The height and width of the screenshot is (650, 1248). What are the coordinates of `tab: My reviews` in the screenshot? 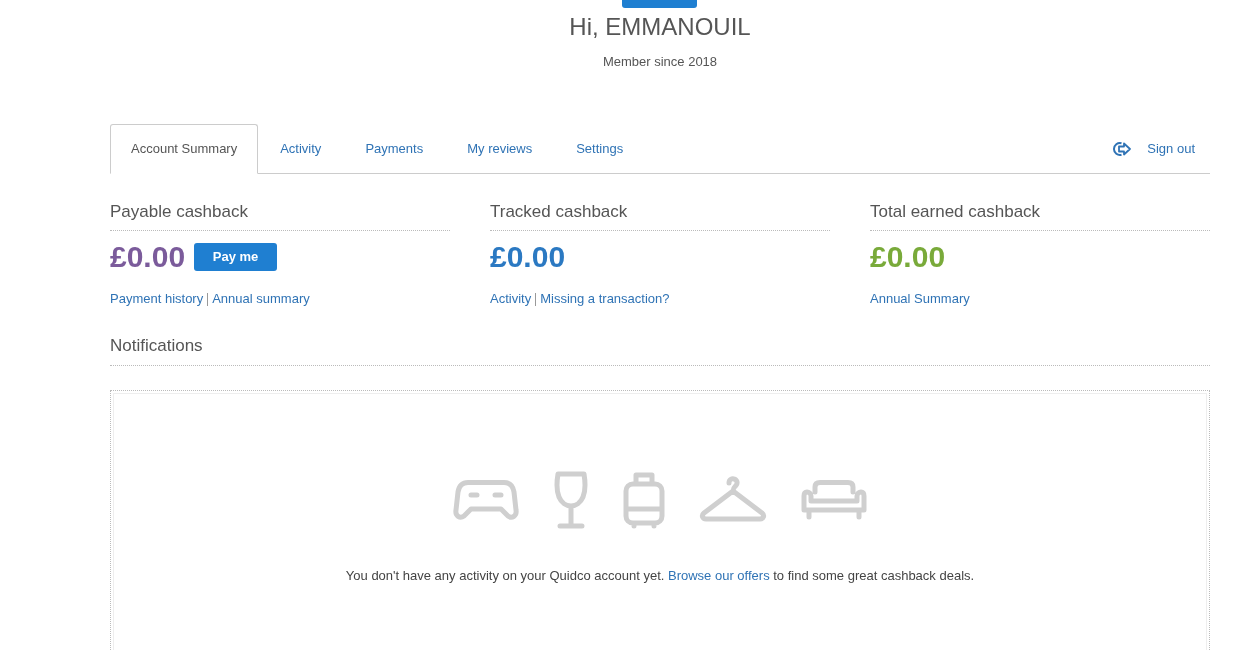 It's located at (500, 149).